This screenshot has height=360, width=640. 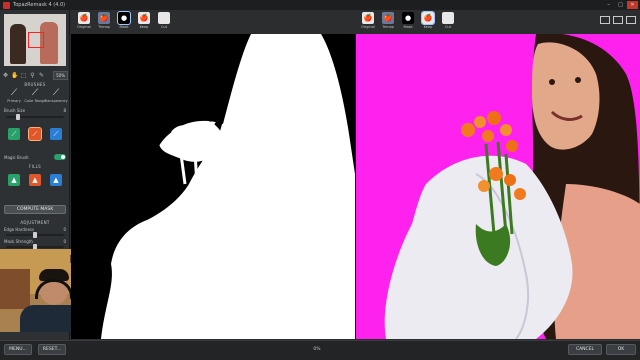 I want to click on close-button: ✕, so click(x=632, y=5).